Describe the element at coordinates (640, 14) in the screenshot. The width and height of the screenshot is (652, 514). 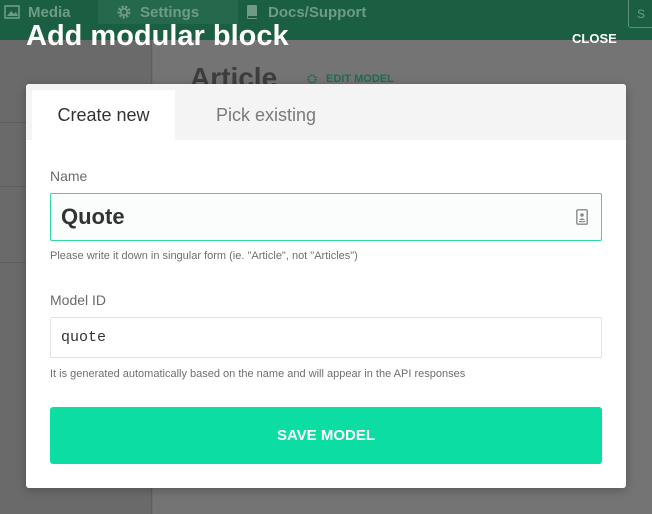
I see `topbar-button: S` at that location.